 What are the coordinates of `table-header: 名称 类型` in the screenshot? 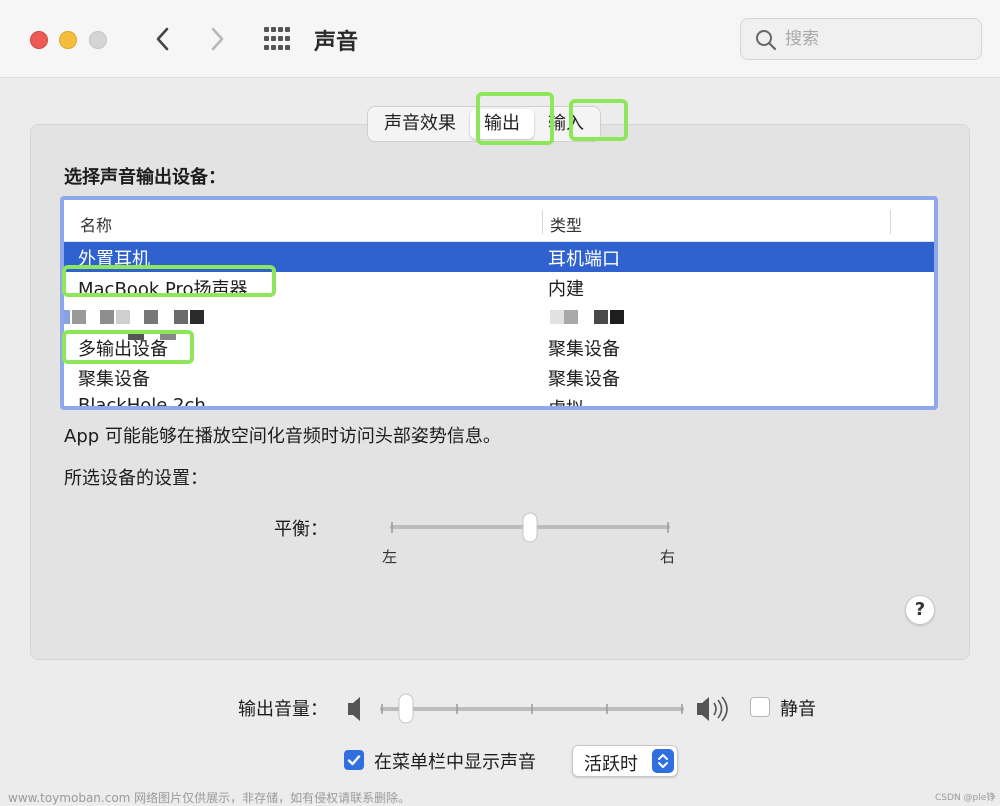 It's located at (499, 221).